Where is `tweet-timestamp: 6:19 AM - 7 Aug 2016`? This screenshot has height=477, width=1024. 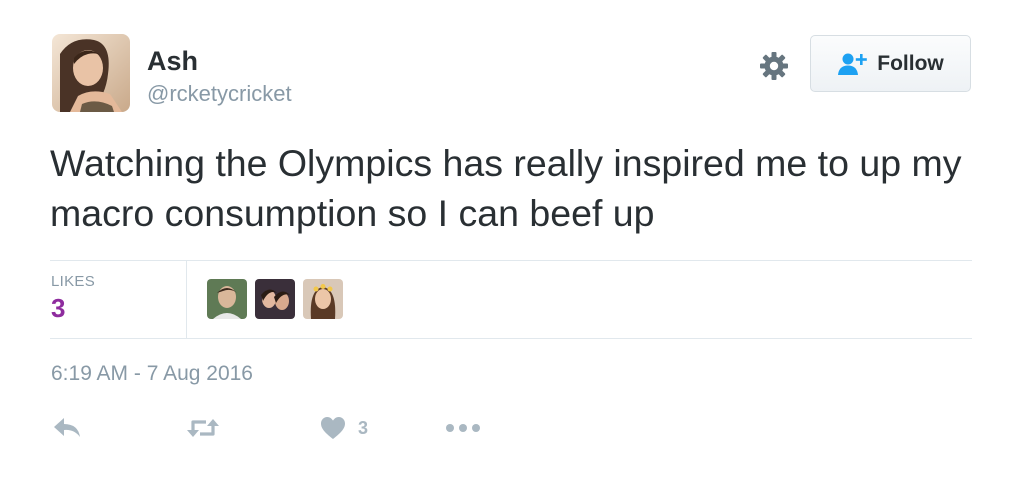 tweet-timestamp: 6:19 AM - 7 Aug 2016 is located at coordinates (152, 374).